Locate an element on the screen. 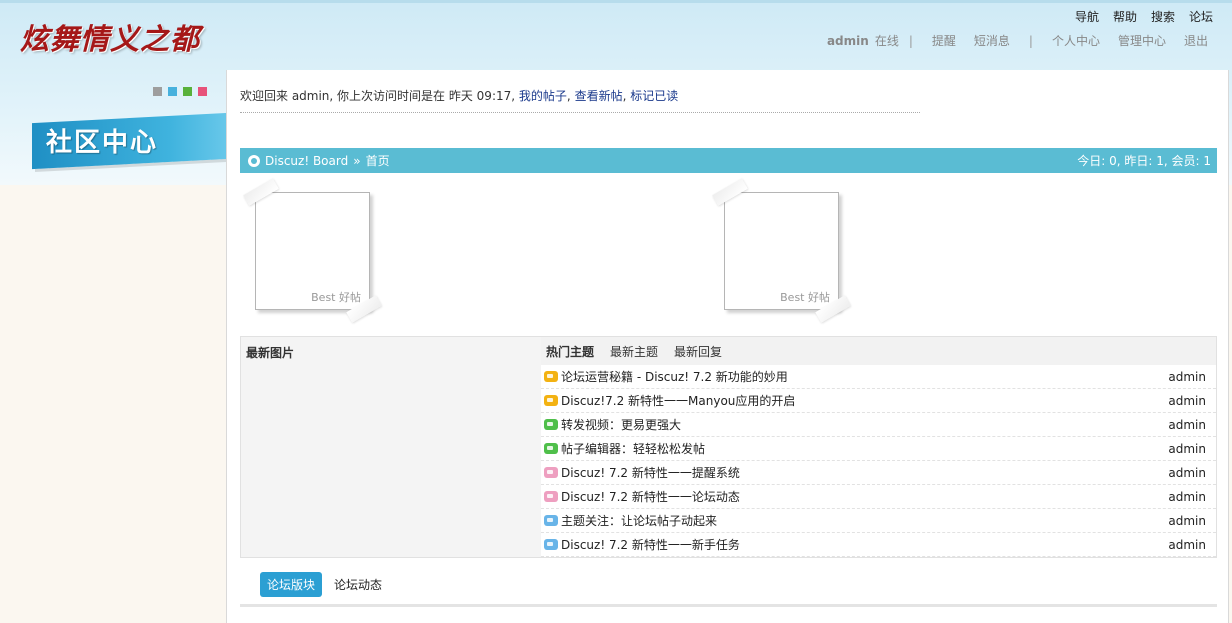 Image resolution: width=1232 pixels, height=623 pixels. tab-forum-boards: 论坛版块 is located at coordinates (291, 584).